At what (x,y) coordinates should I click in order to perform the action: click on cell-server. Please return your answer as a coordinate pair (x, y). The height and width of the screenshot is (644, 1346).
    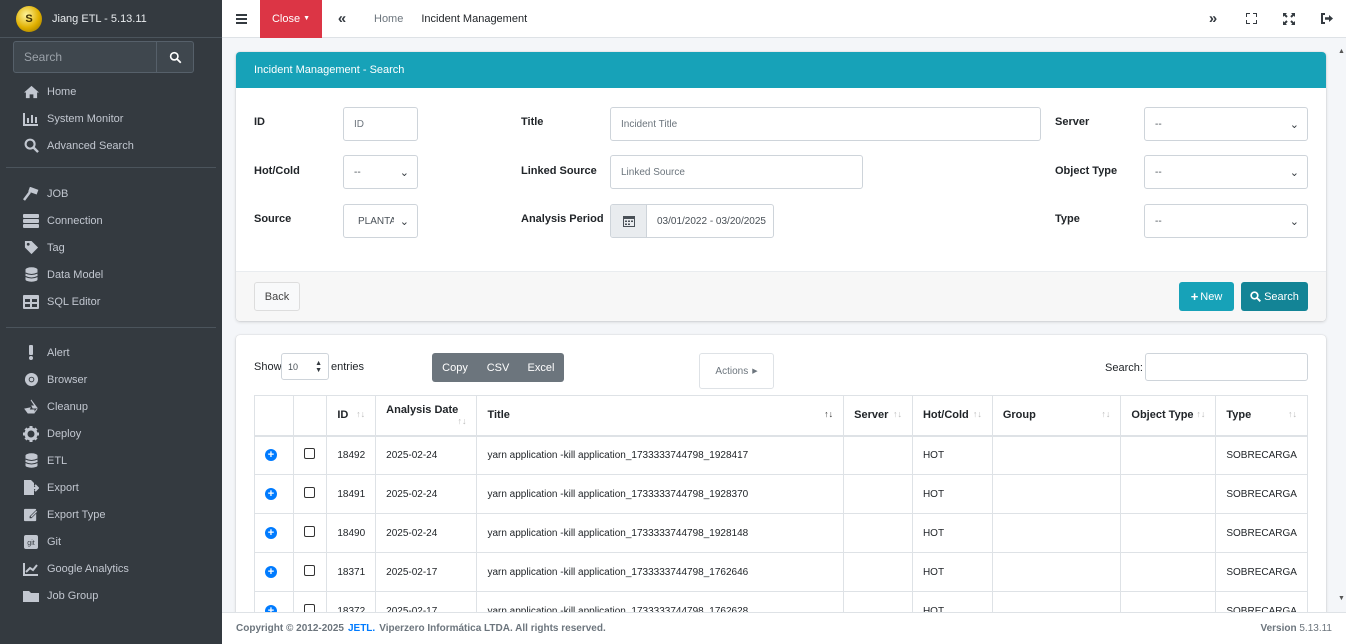
    Looking at the image, I should click on (878, 494).